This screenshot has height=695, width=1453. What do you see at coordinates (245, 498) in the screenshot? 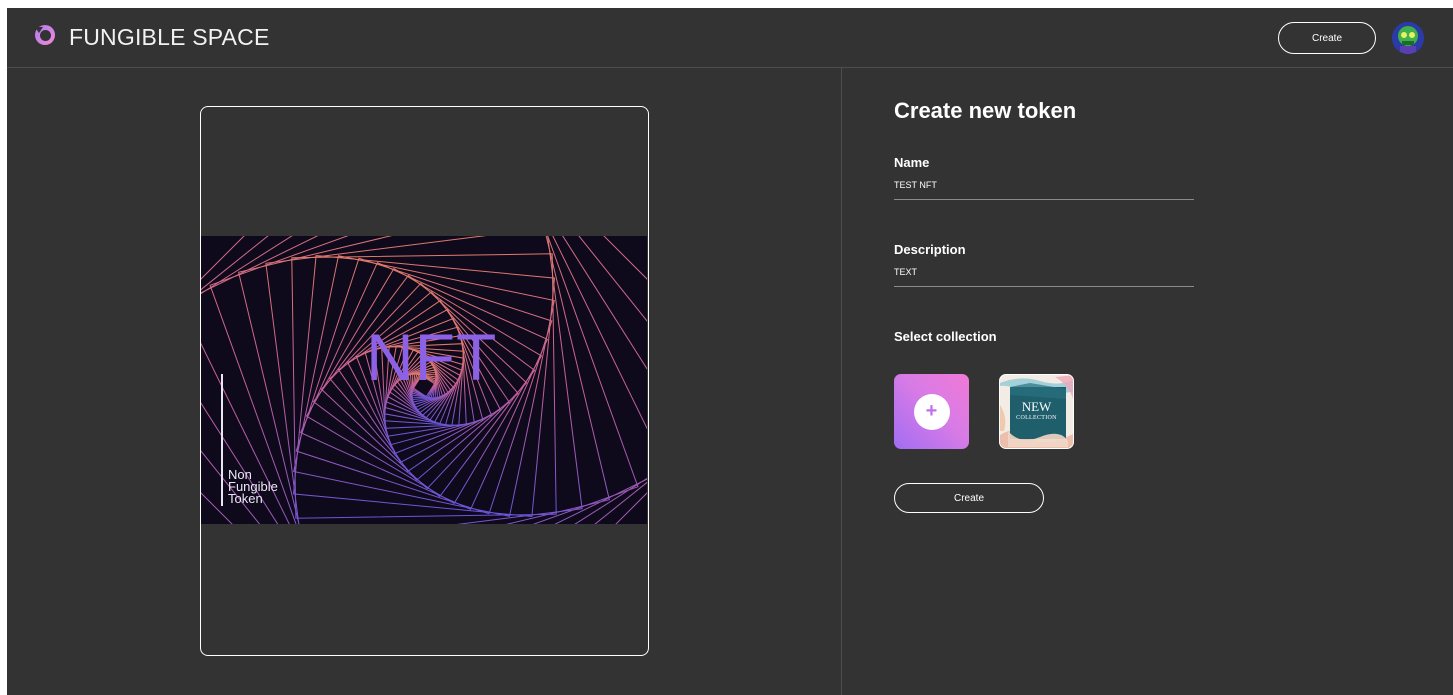
I see `nft-subtitle-line: Token` at bounding box center [245, 498].